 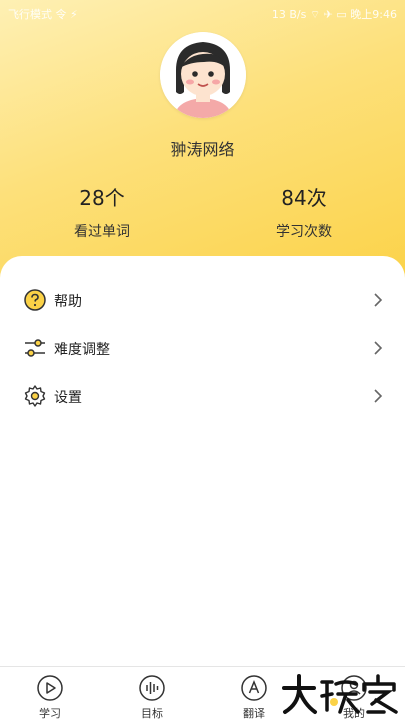 What do you see at coordinates (202, 349) in the screenshot?
I see `menu-item-difficulty: 难度调整` at bounding box center [202, 349].